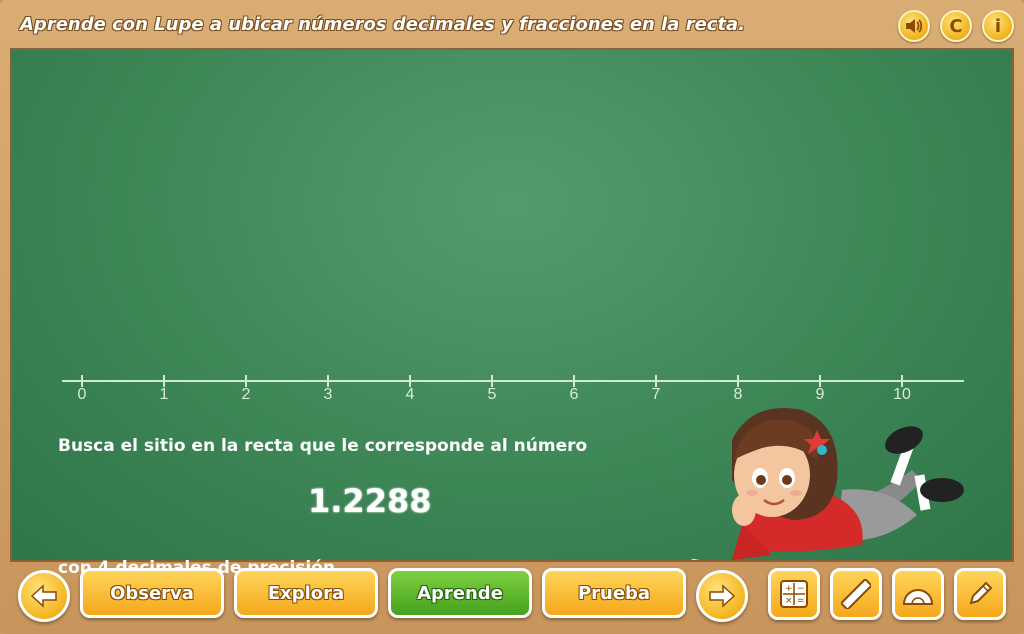 Image resolution: width=1024 pixels, height=634 pixels. What do you see at coordinates (328, 394) in the screenshot?
I see `number-line-label: 3` at bounding box center [328, 394].